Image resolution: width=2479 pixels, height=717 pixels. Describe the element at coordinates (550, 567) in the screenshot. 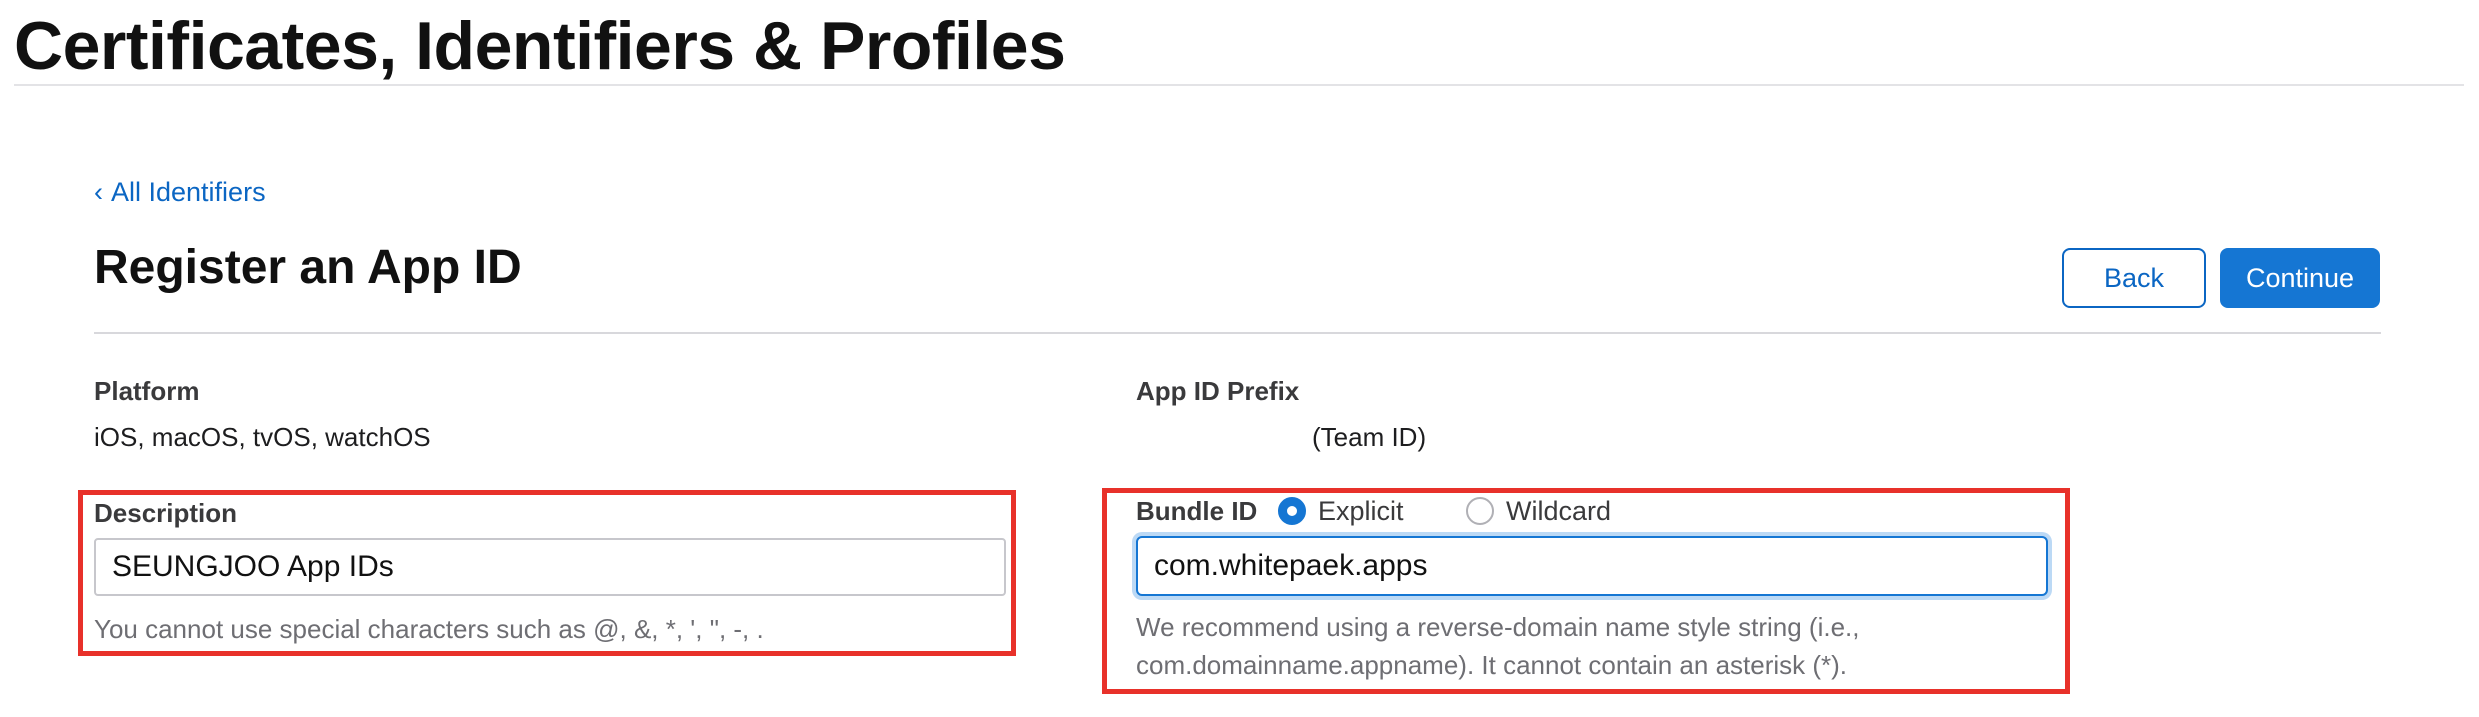

I see `description-input` at that location.